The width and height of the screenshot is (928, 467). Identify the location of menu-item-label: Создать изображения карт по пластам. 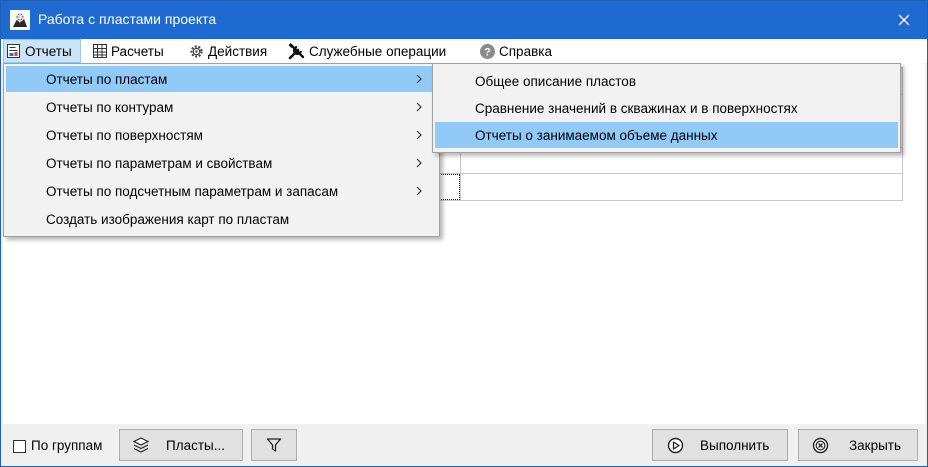
(168, 219).